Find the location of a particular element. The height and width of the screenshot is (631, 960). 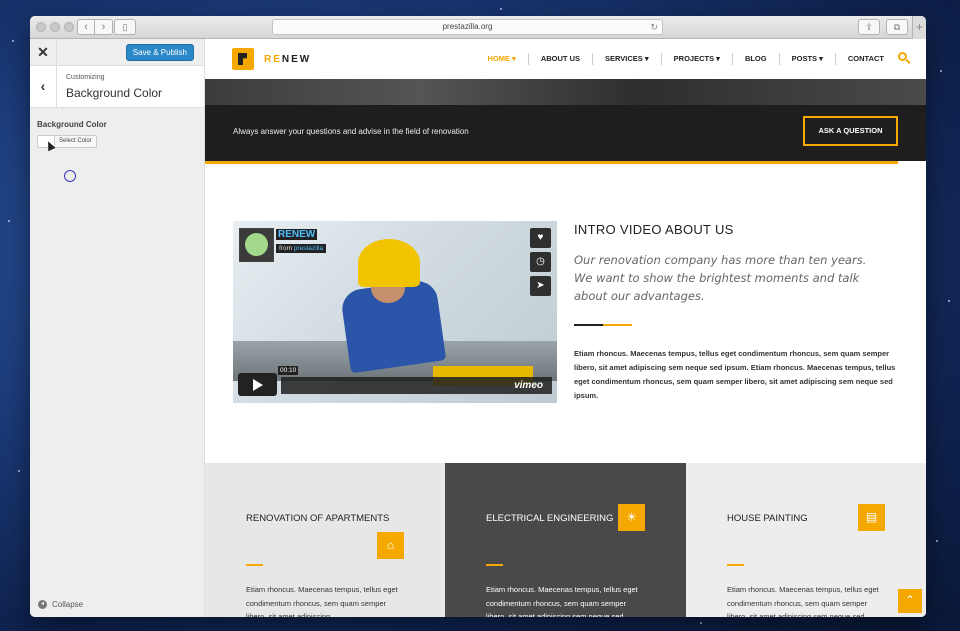

accent-line is located at coordinates (551, 162).